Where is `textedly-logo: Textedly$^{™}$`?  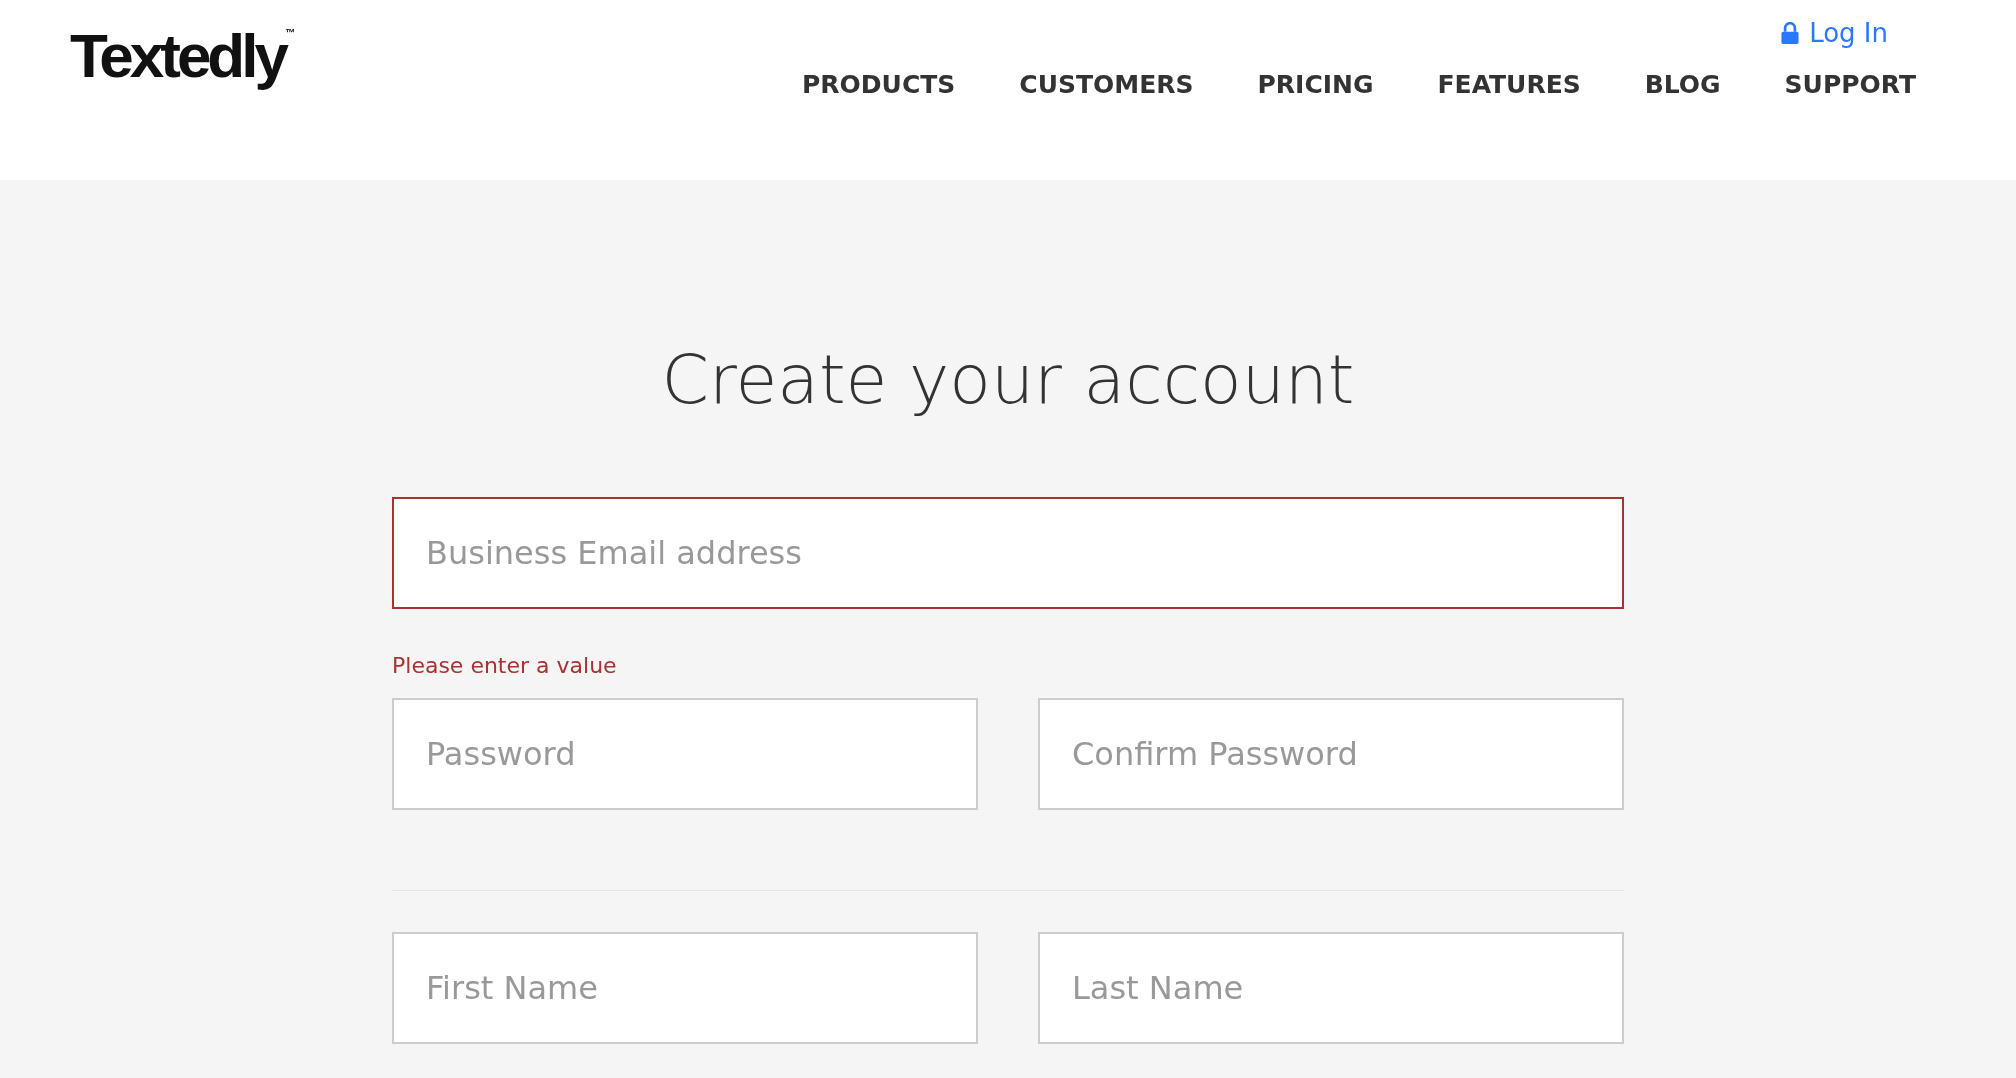
textedly-logo: Textedly$^{™}$ is located at coordinates (182, 56).